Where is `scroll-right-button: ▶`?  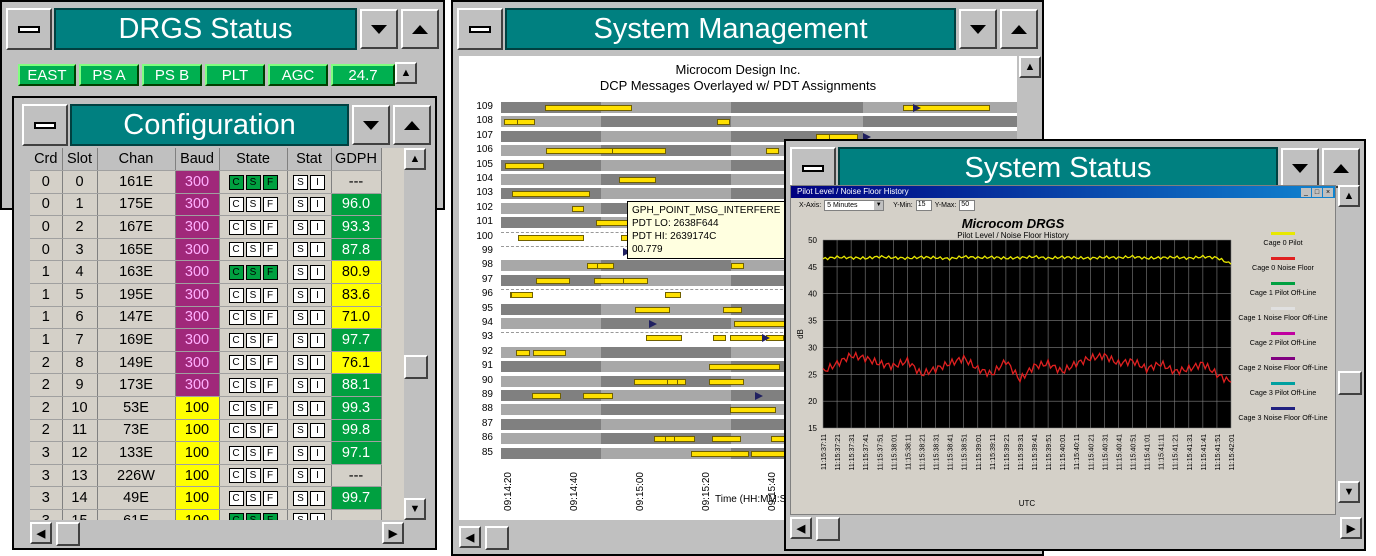
scroll-right-button: ▶ is located at coordinates (1351, 528).